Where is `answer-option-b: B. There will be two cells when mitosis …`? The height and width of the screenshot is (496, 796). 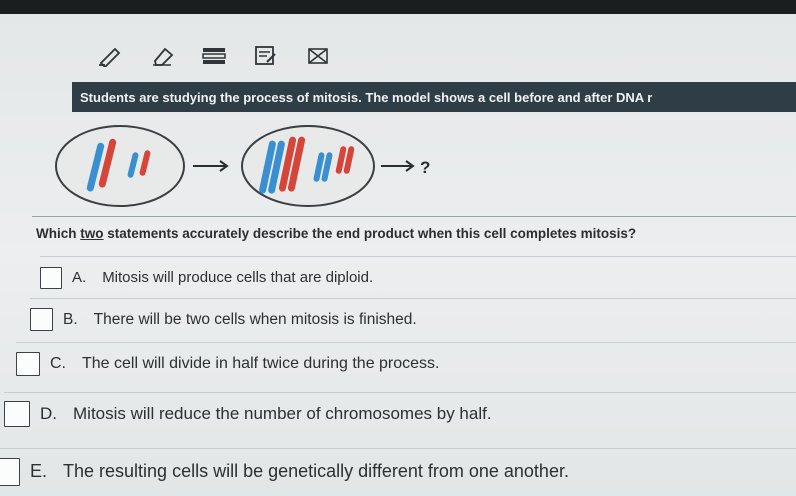
answer-option-b: B. There will be two cells when mitosis … is located at coordinates (413, 319).